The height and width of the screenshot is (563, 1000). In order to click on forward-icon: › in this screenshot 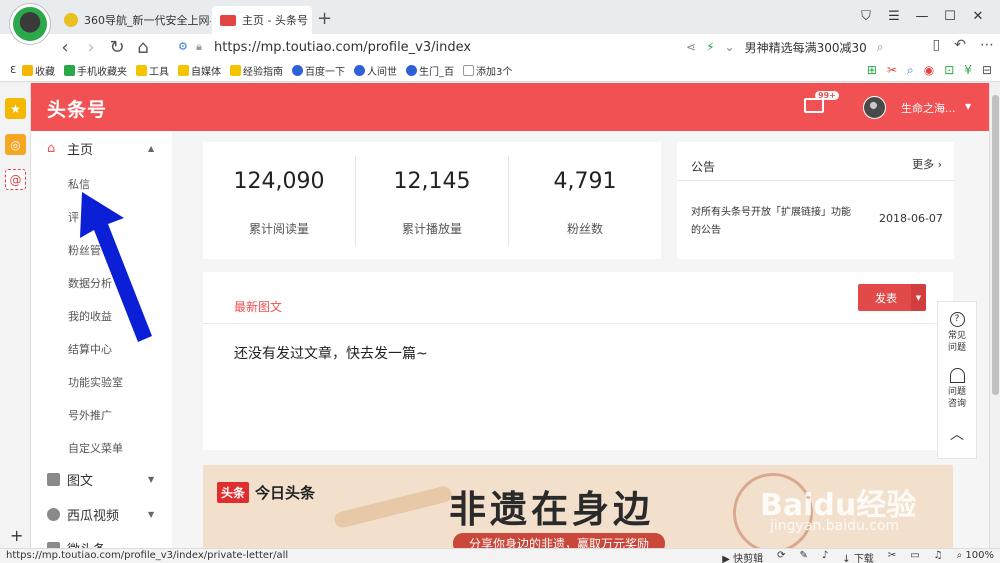, I will do `click(91, 47)`.